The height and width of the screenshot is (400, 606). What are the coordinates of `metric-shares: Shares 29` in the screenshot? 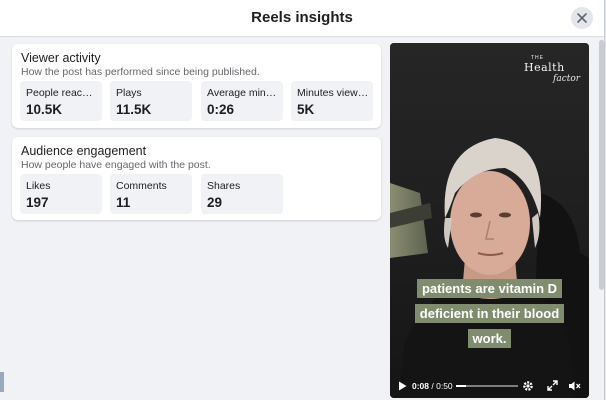 It's located at (242, 194).